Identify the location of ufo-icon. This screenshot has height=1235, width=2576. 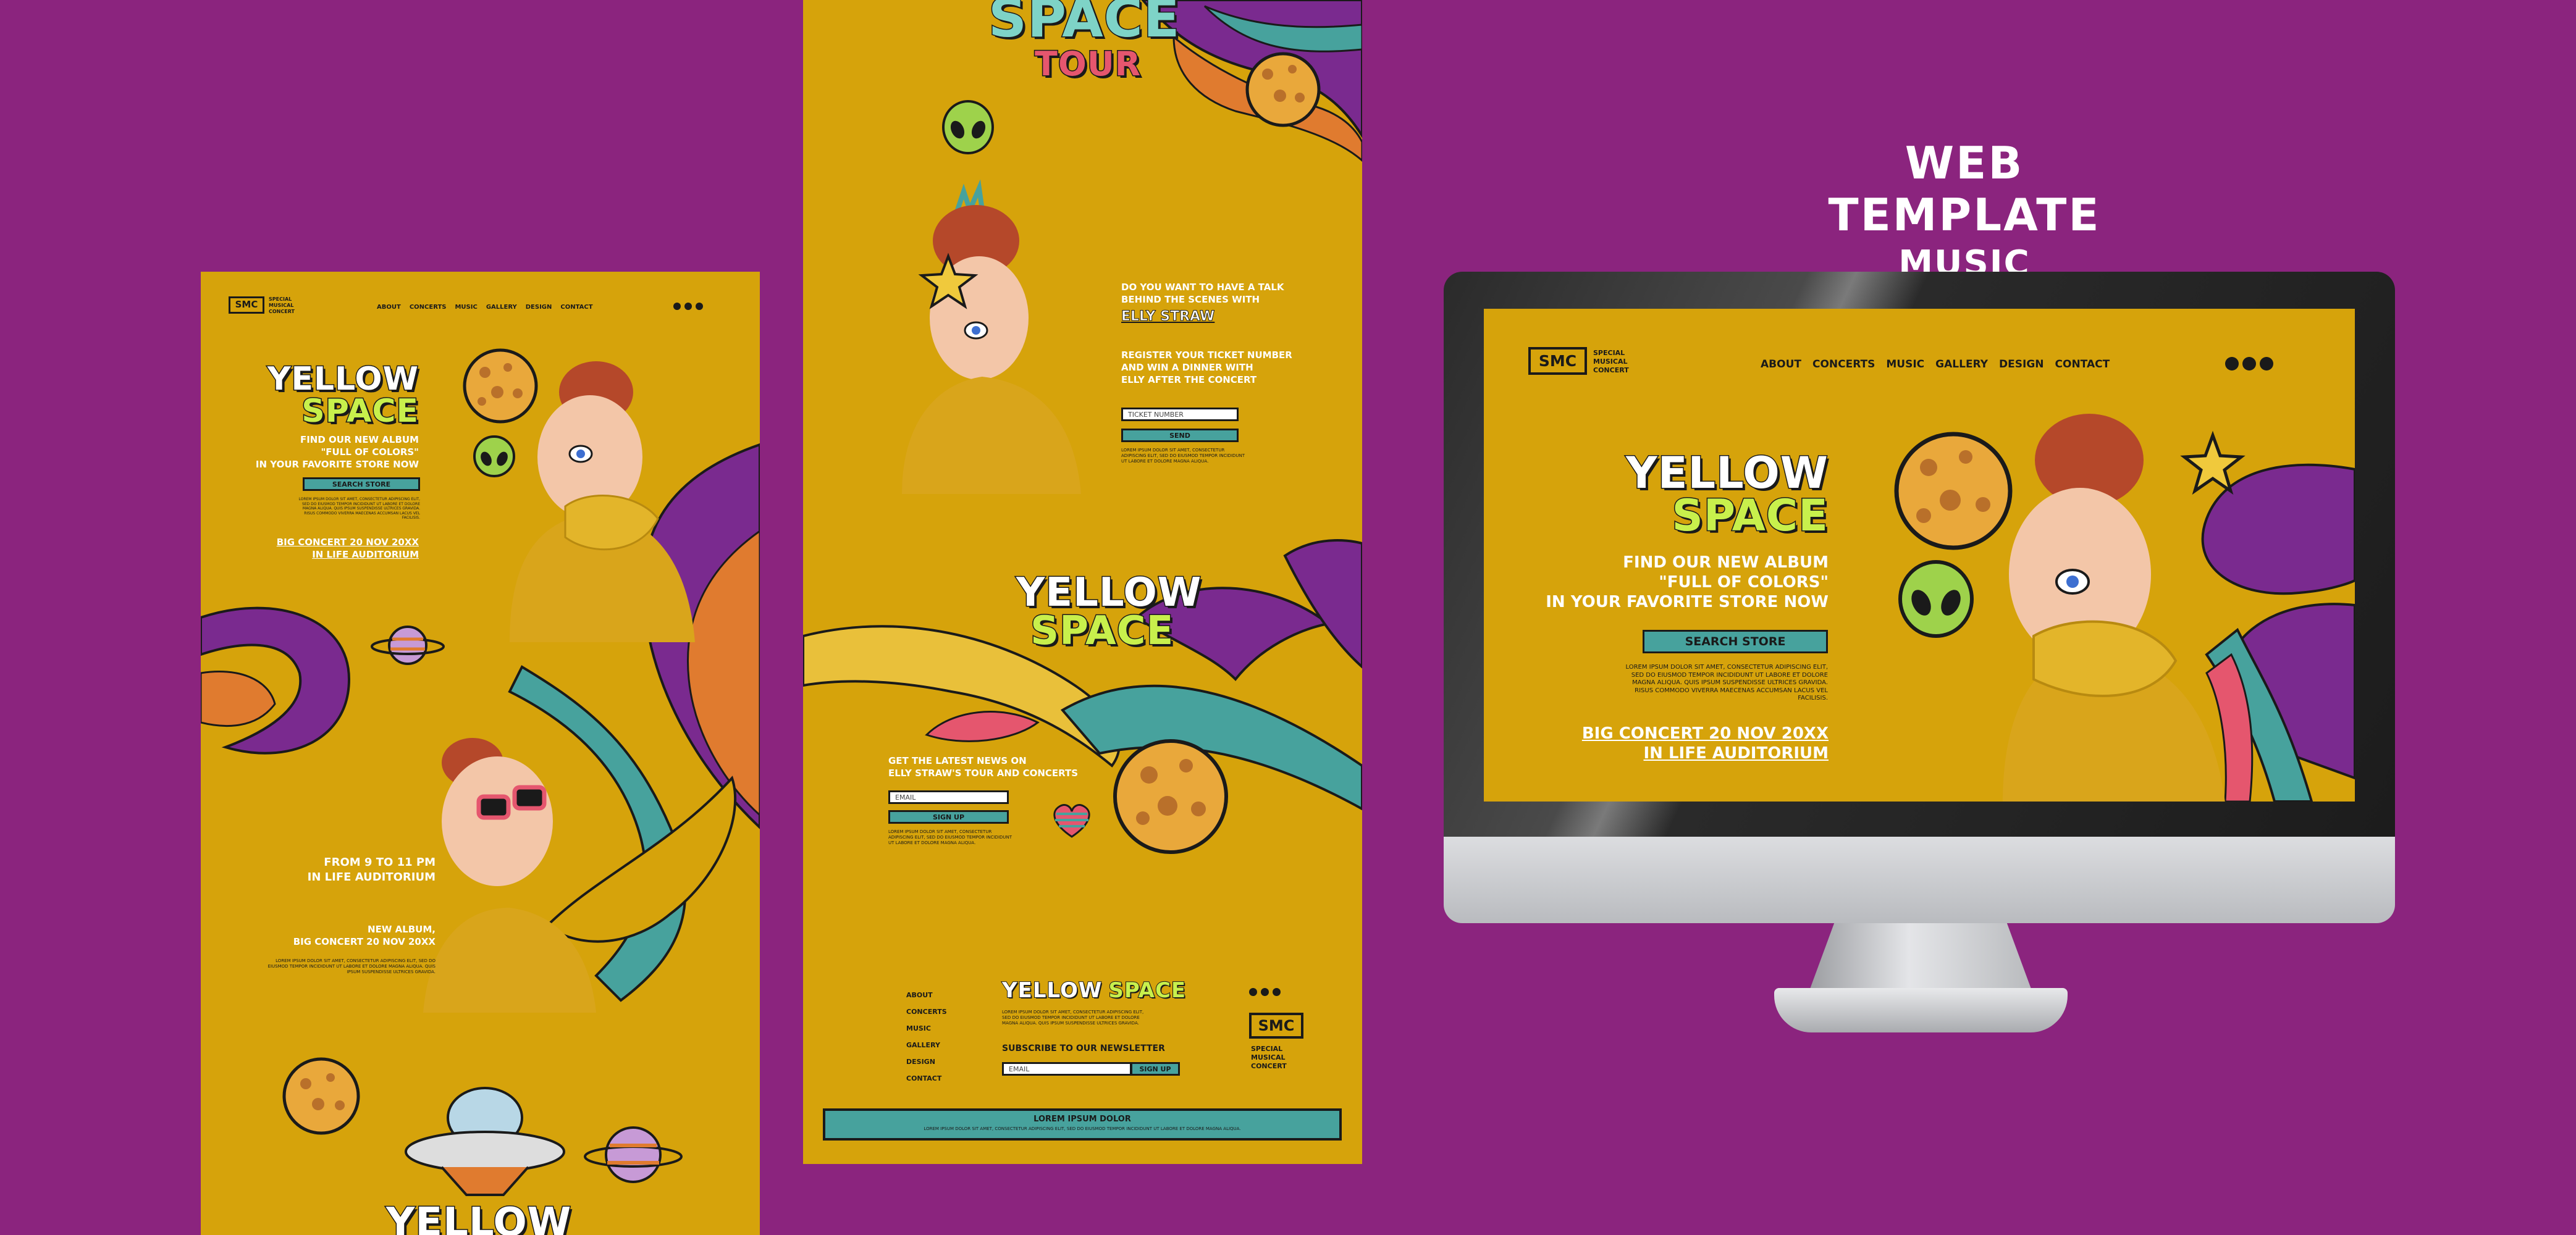
(485, 1141).